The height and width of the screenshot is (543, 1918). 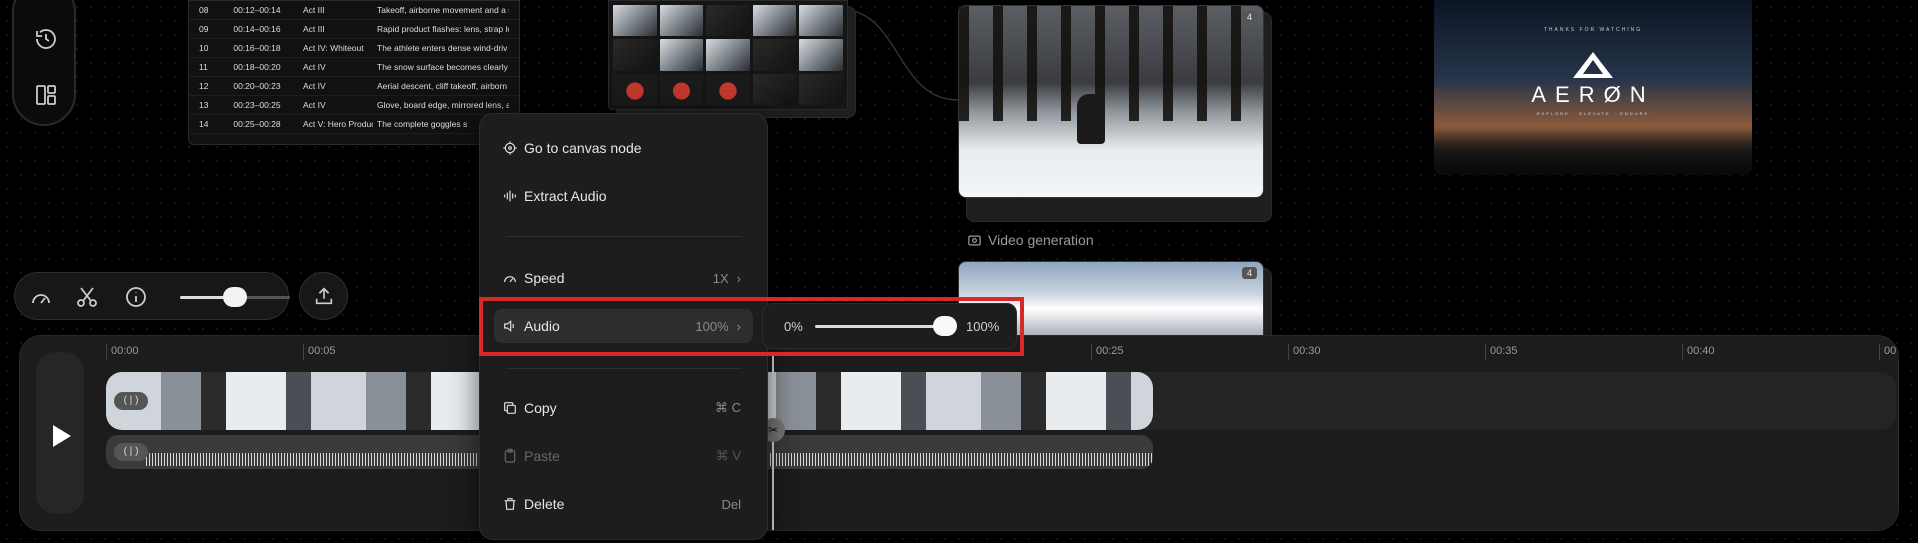 I want to click on export-button, so click(x=323, y=296).